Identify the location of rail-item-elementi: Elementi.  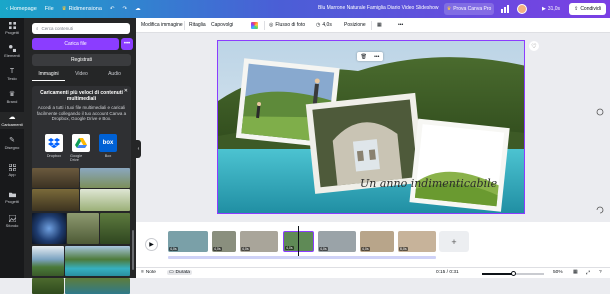
(12, 51).